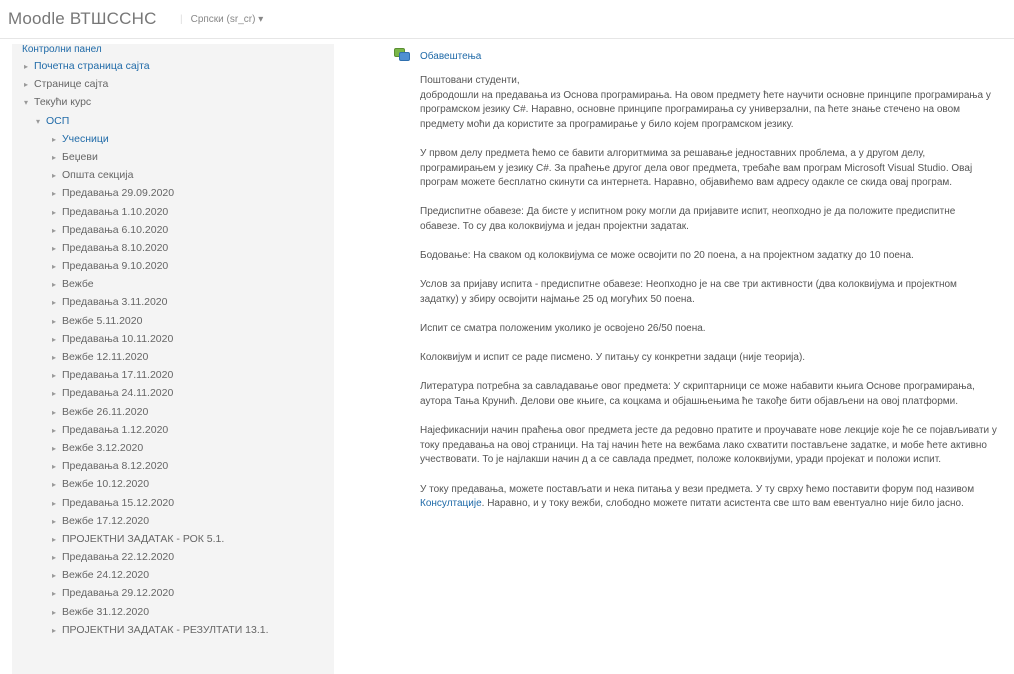 This screenshot has height=674, width=1014. I want to click on language-menu-label: Српски (sr_cr) ▾, so click(227, 19).